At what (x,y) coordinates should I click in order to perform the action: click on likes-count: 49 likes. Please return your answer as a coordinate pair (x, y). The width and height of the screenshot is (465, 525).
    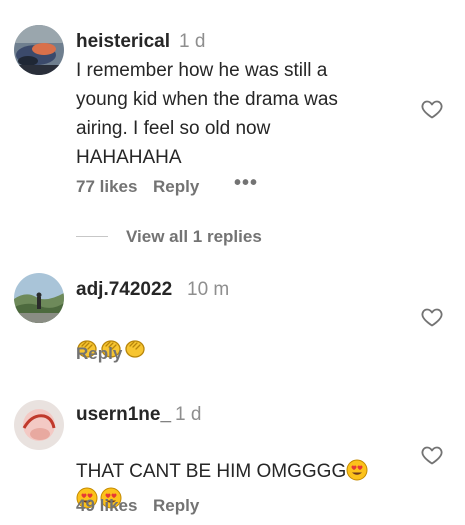
    Looking at the image, I should click on (106, 506).